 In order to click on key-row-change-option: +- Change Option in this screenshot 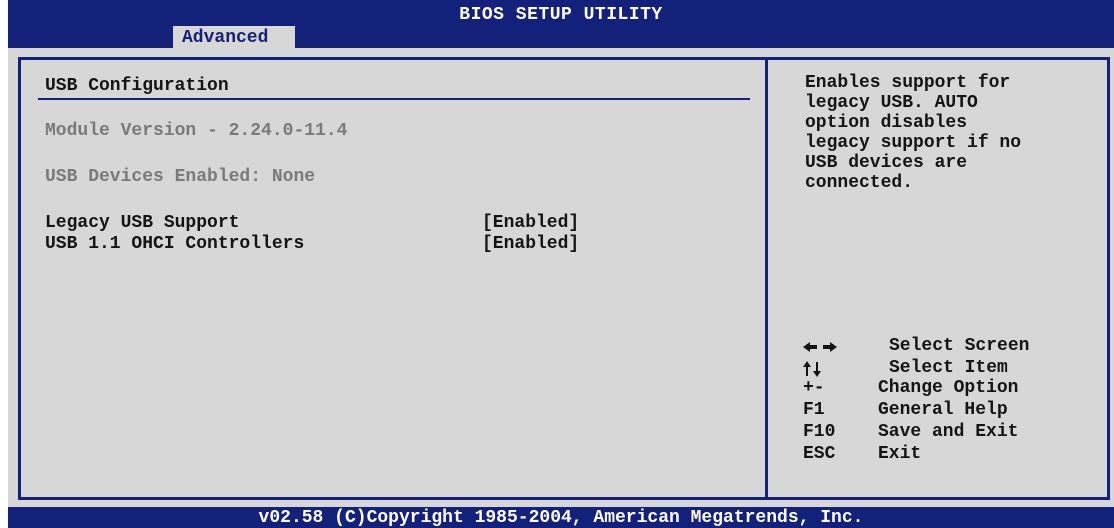, I will do `click(948, 389)`.